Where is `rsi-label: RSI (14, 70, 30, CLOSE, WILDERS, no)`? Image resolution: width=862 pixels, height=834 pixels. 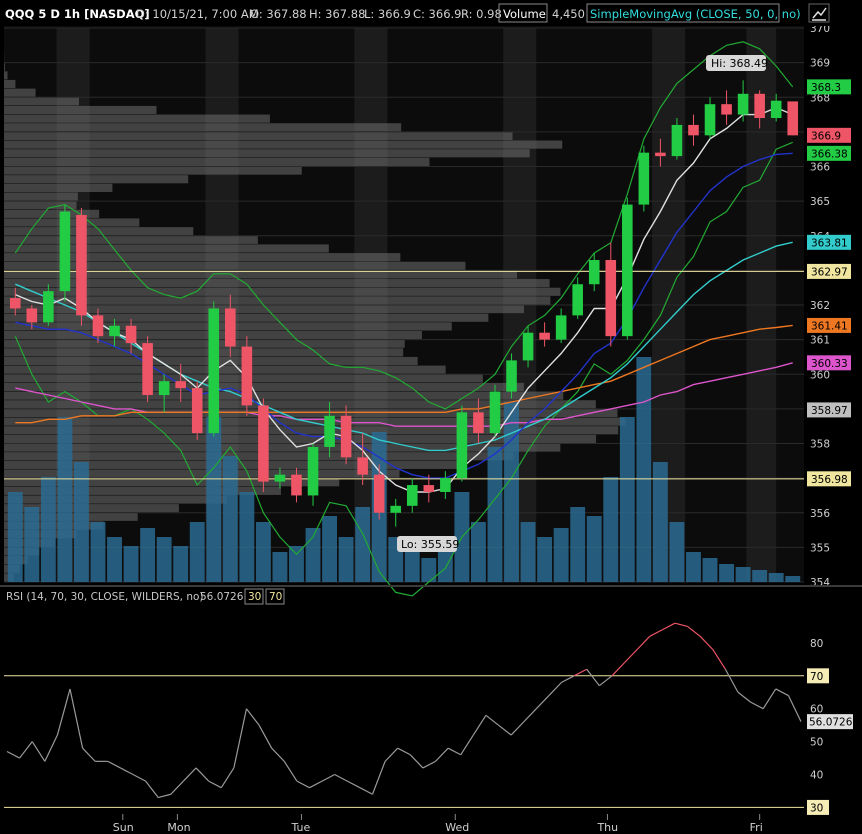 rsi-label: RSI (14, 70, 30, CLOSE, WILDERS, no) is located at coordinates (105, 597).